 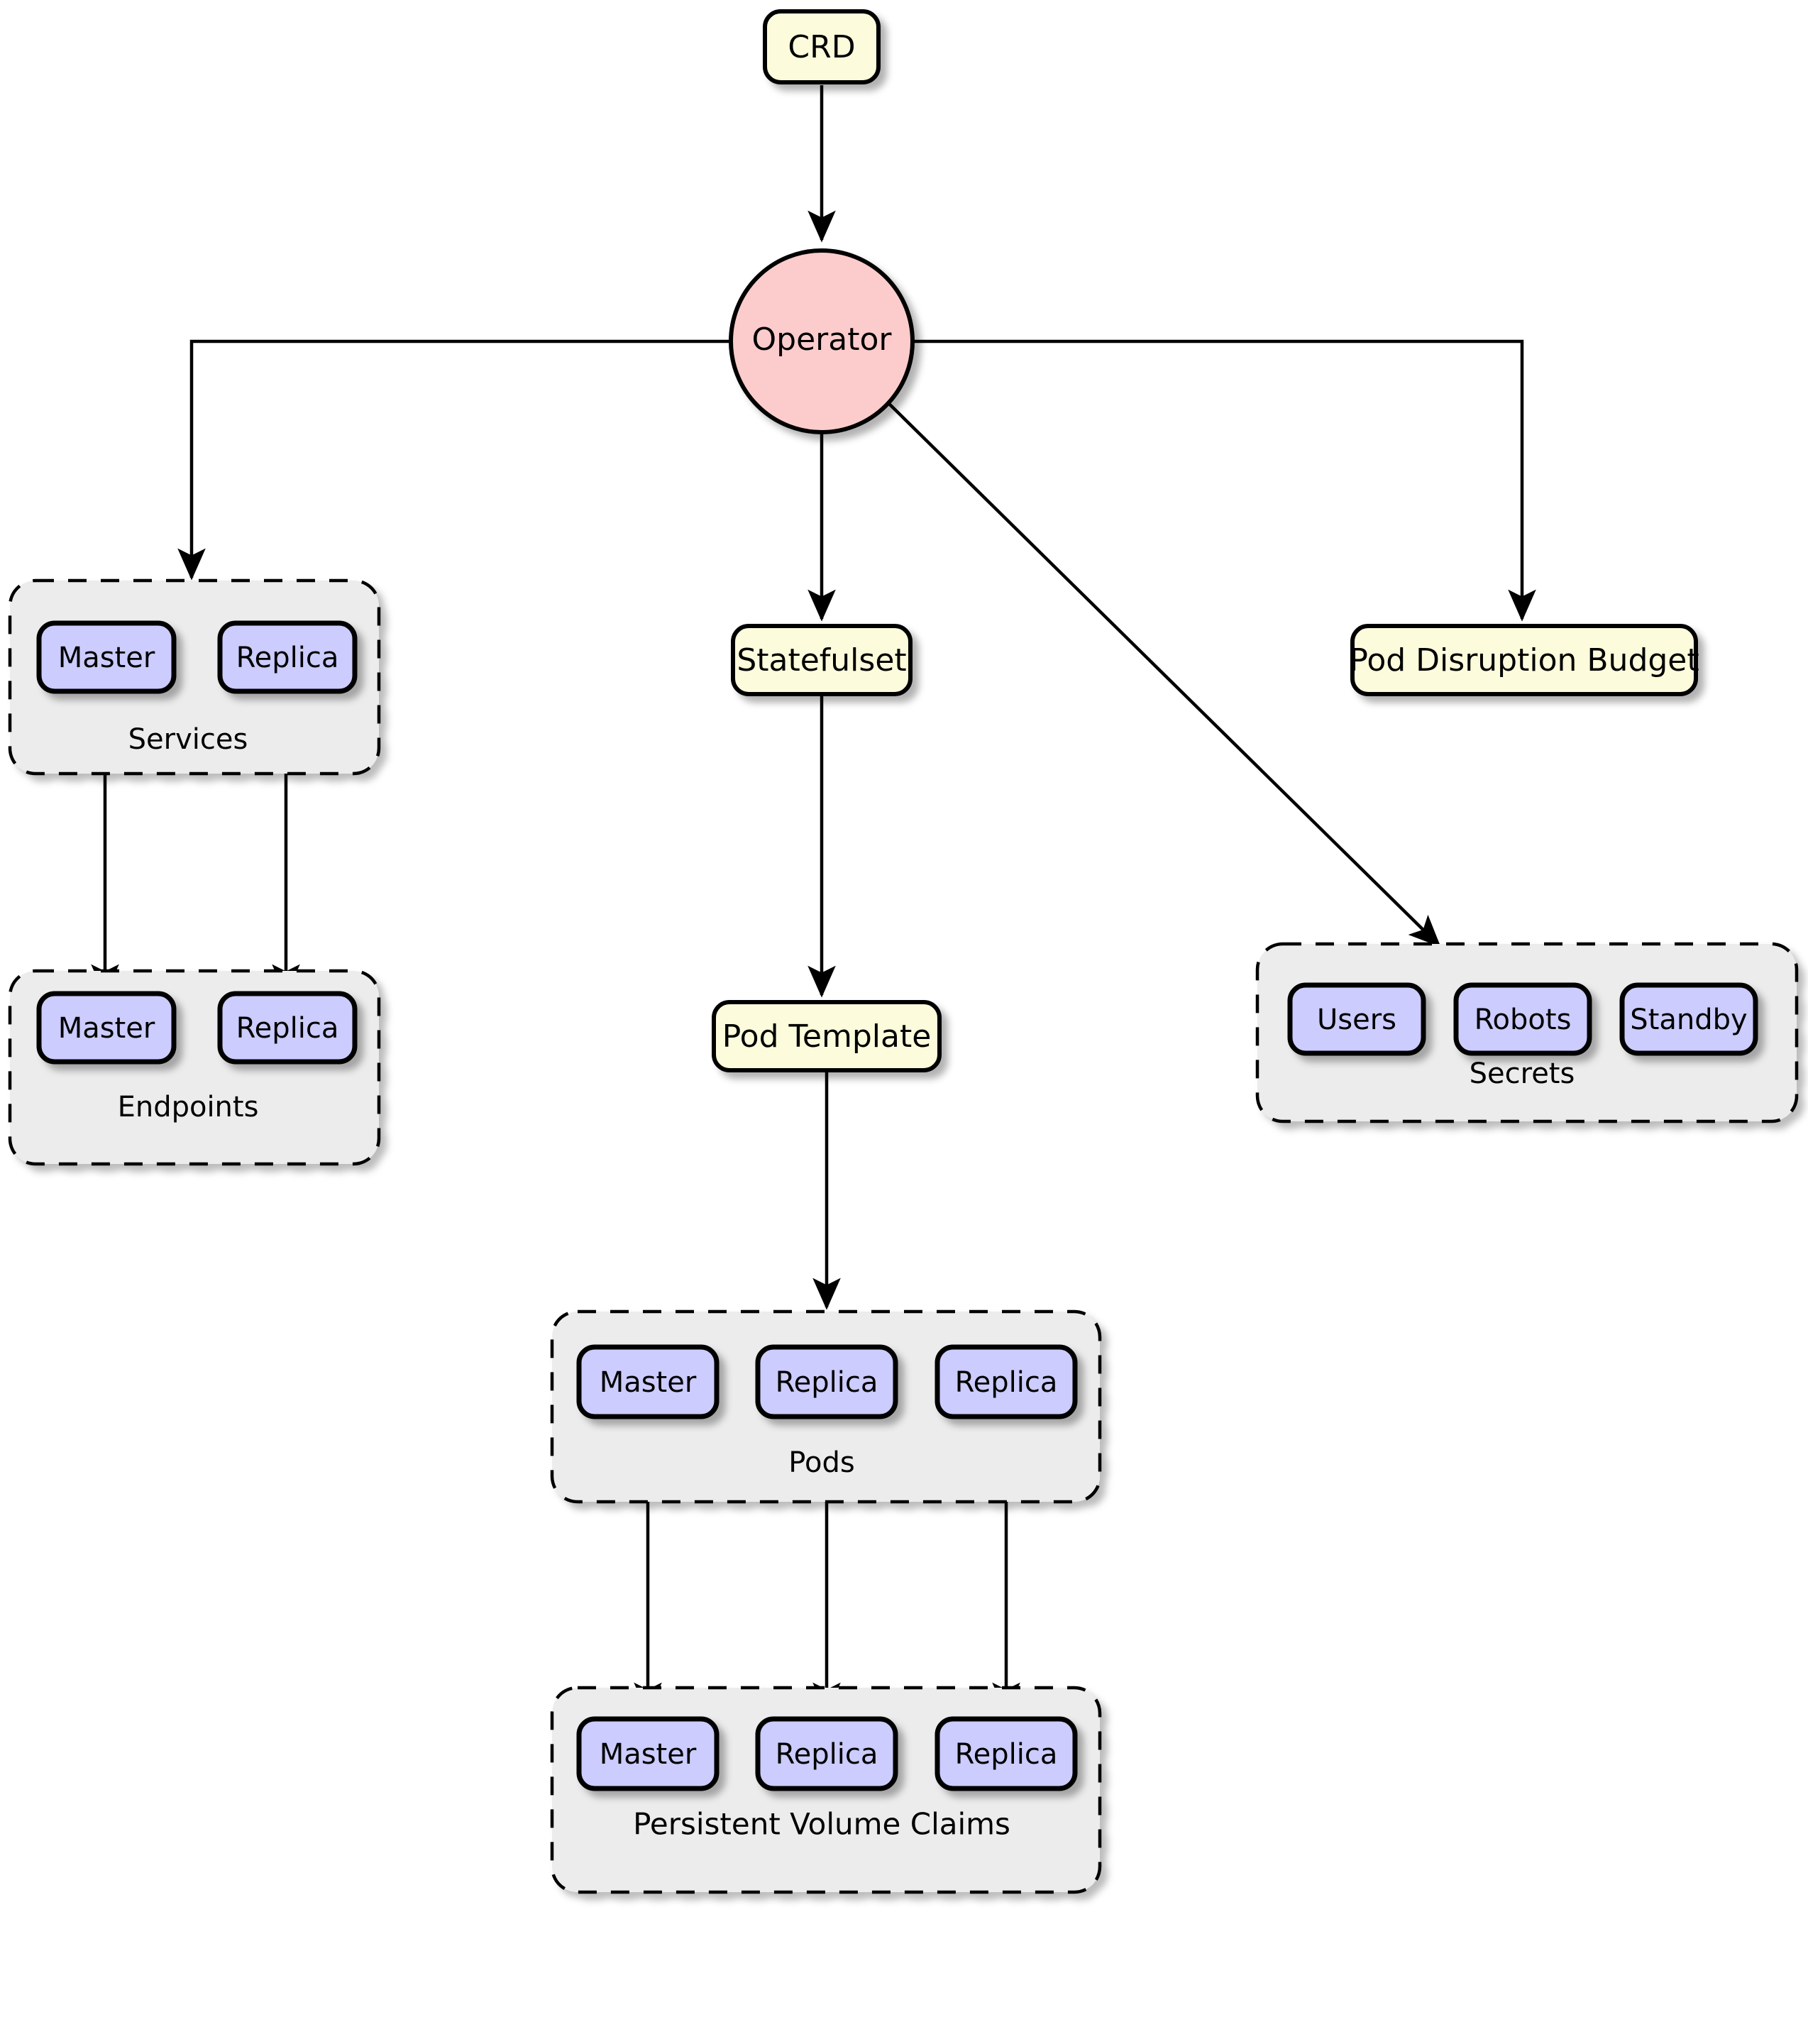 I want to click on node-pvc-master-label: Master, so click(x=648, y=1754).